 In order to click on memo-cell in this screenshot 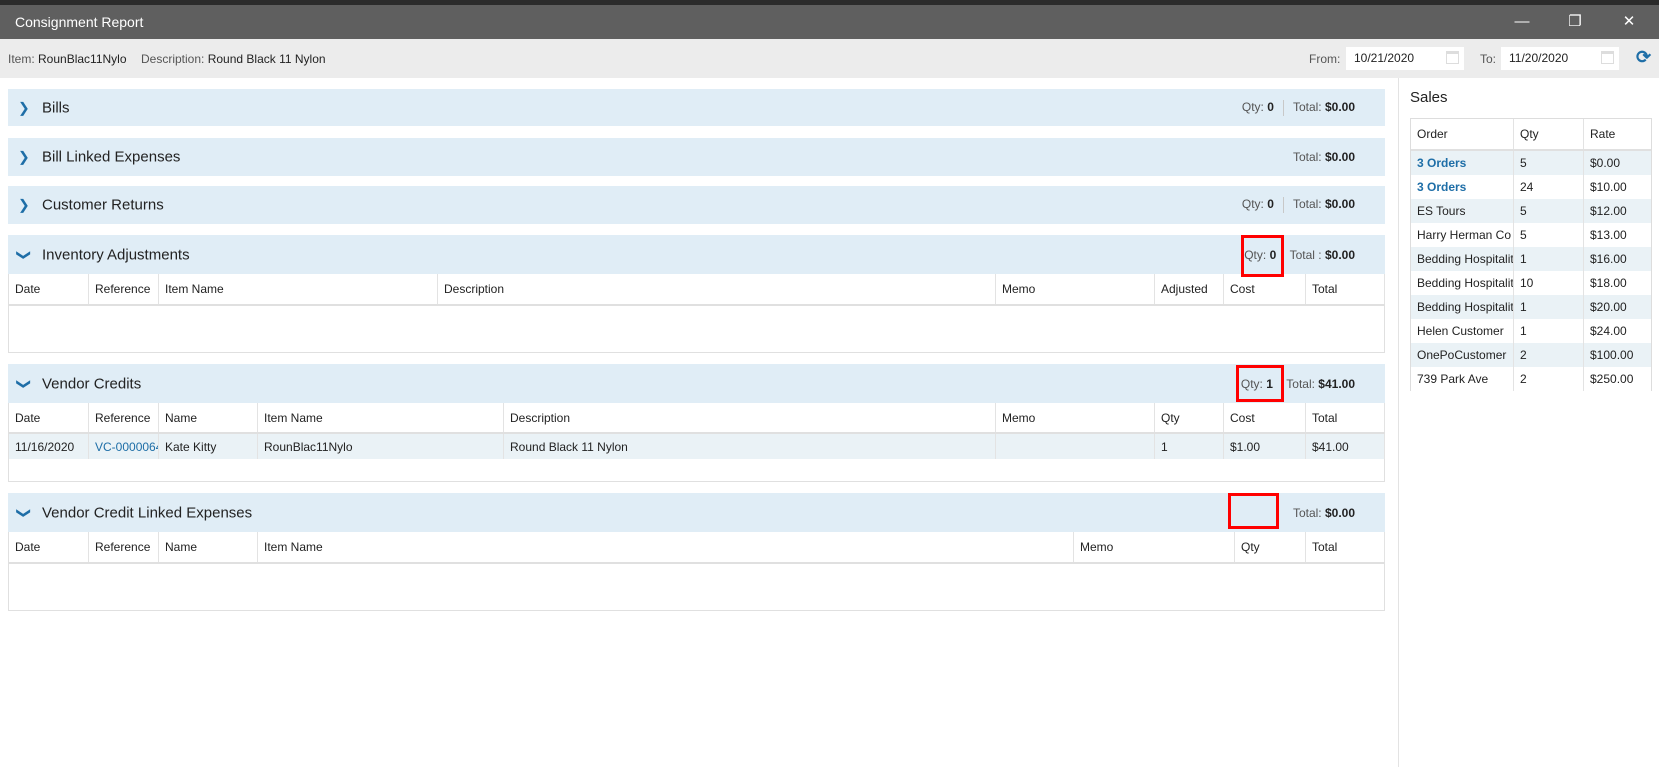, I will do `click(1075, 446)`.